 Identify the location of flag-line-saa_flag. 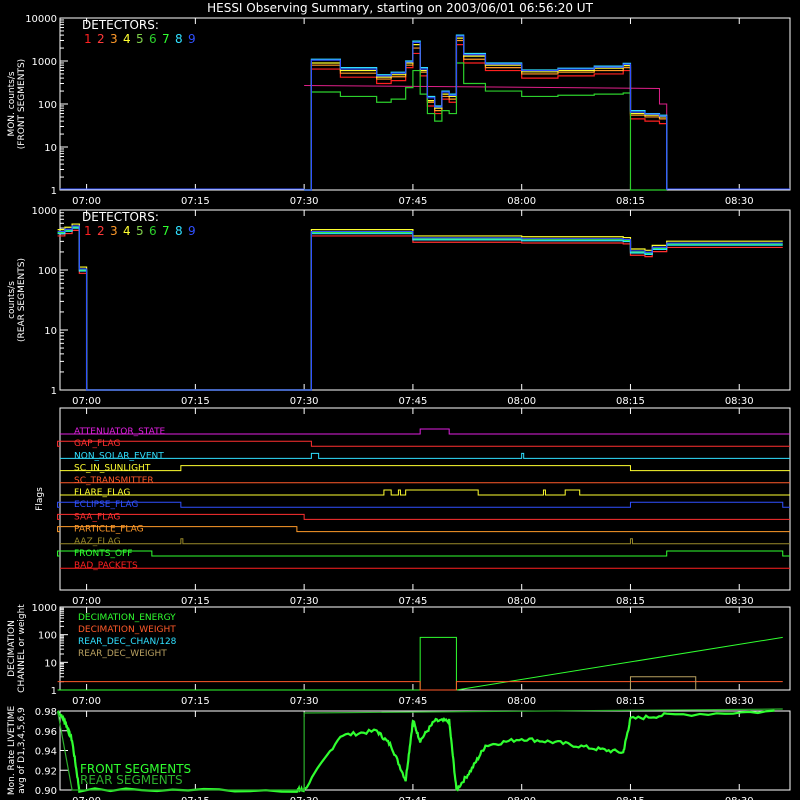
(423, 516).